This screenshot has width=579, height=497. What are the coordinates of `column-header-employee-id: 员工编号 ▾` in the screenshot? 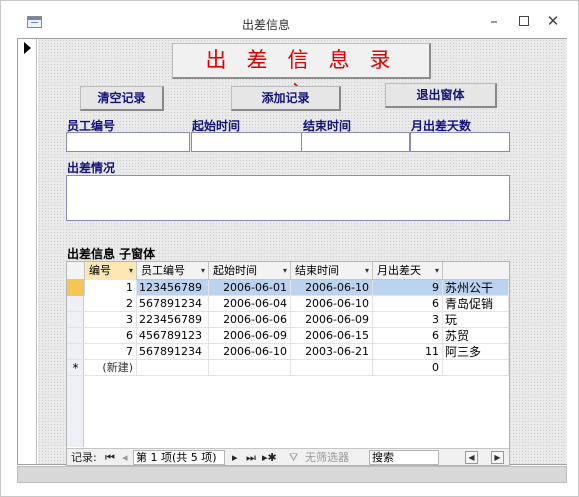 It's located at (173, 271).